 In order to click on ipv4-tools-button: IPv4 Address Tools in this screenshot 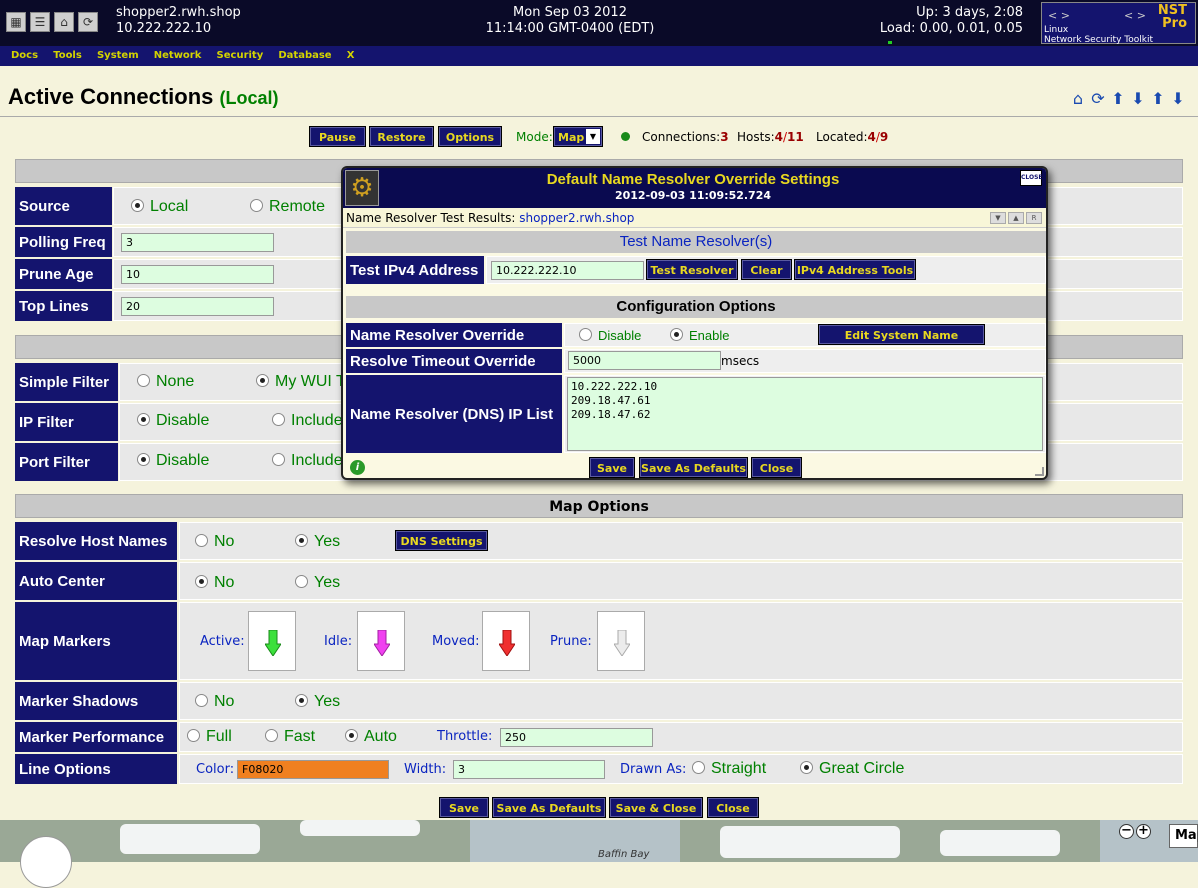, I will do `click(855, 269)`.